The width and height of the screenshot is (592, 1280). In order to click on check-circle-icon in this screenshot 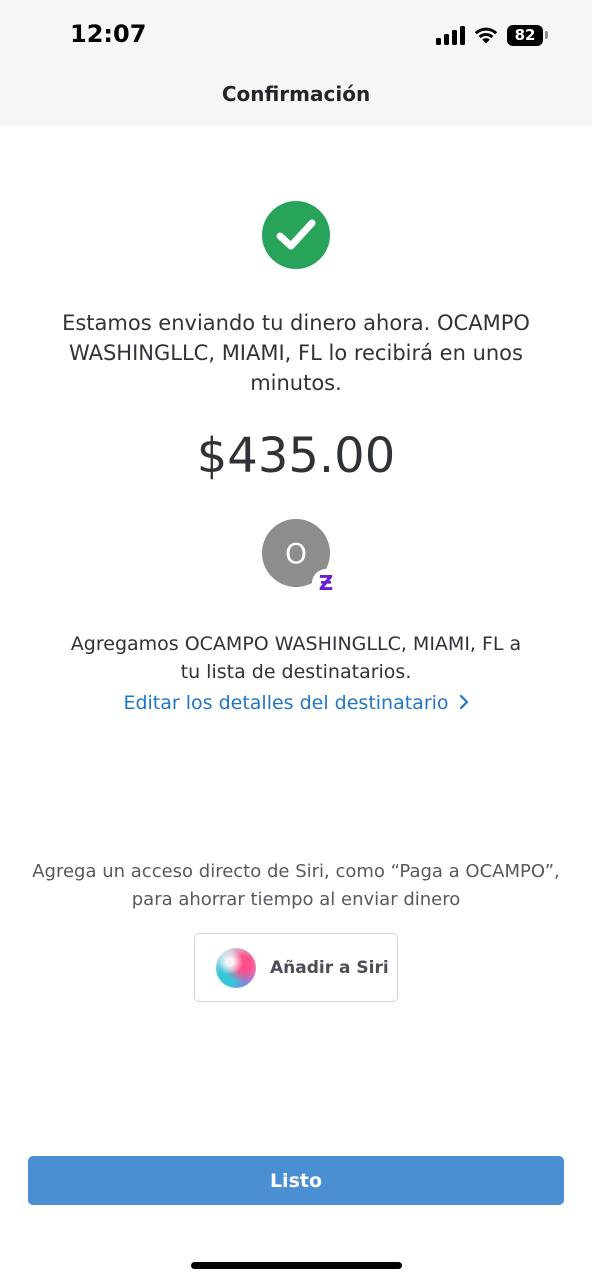, I will do `click(296, 235)`.